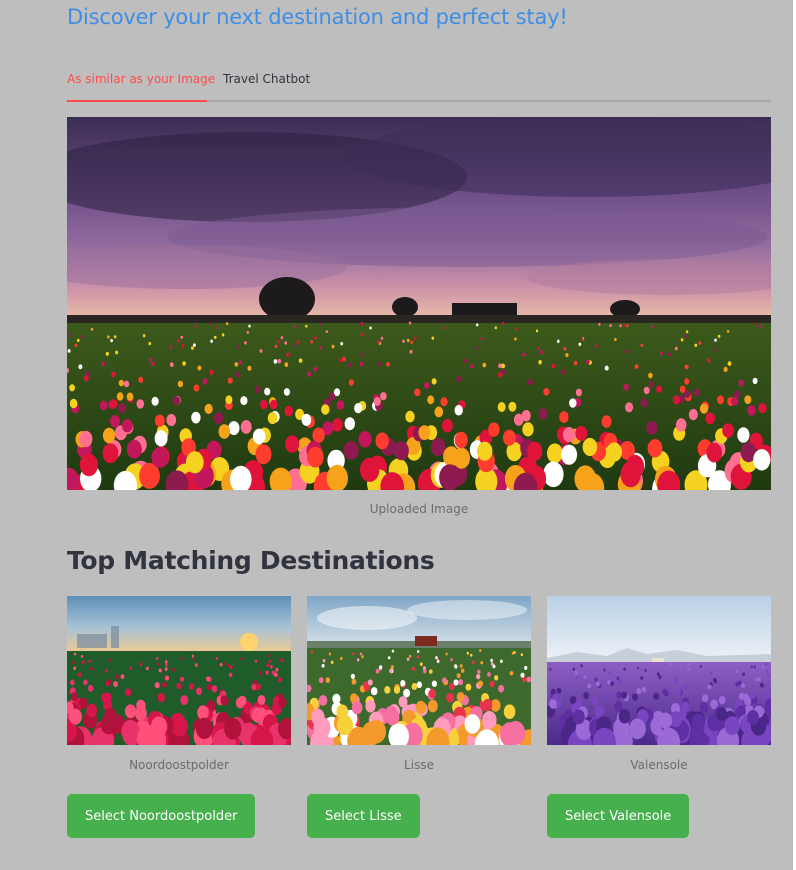  I want to click on destination-caption: Valensole, so click(659, 765).